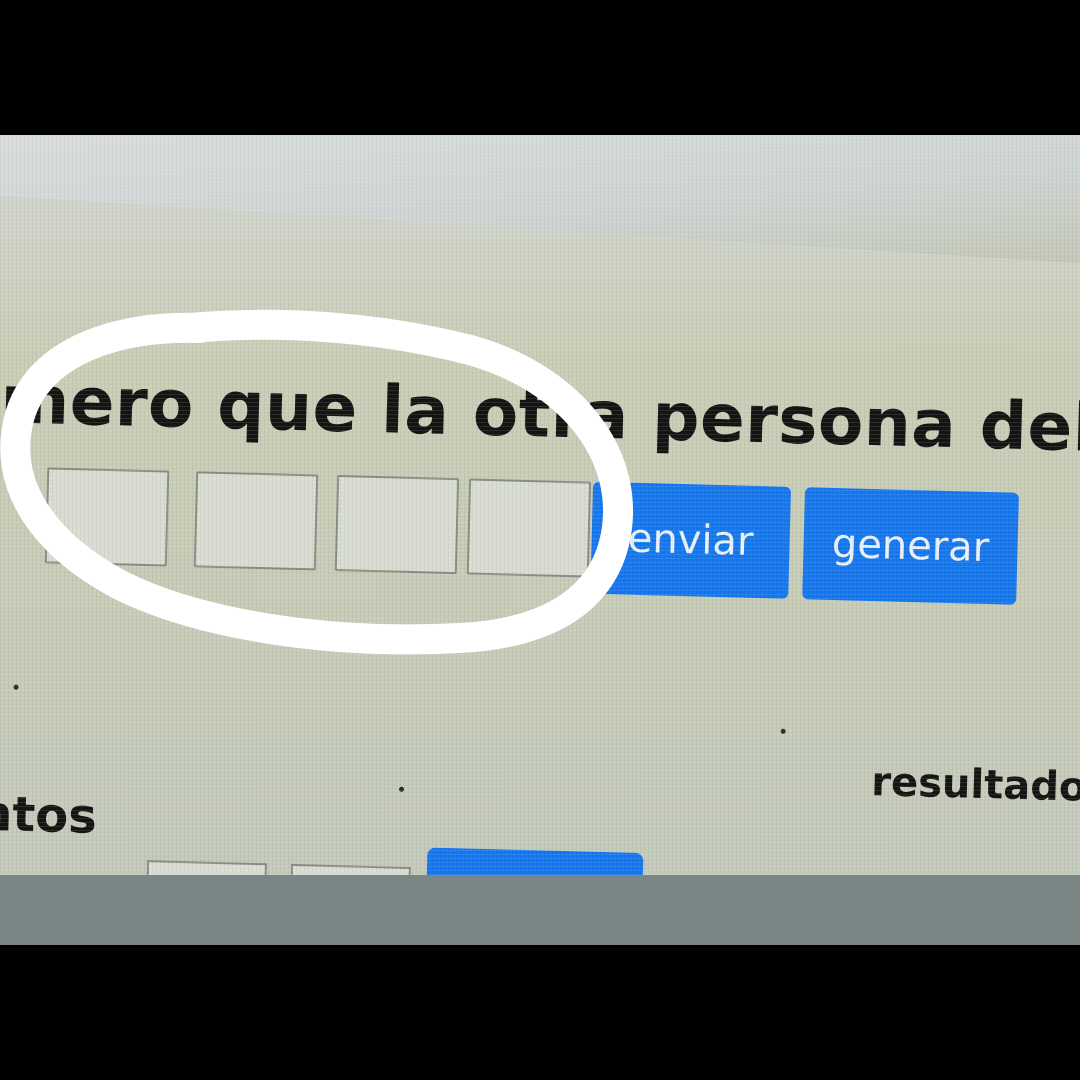 The height and width of the screenshot is (1080, 1080). I want to click on results-label: resultados, so click(975, 785).